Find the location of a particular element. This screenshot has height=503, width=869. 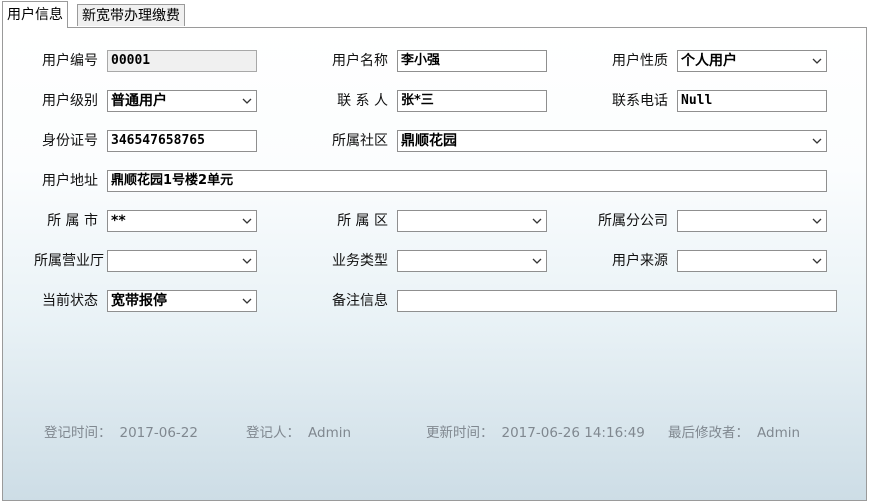

community-value: 鼎顺花园 is located at coordinates (429, 141).